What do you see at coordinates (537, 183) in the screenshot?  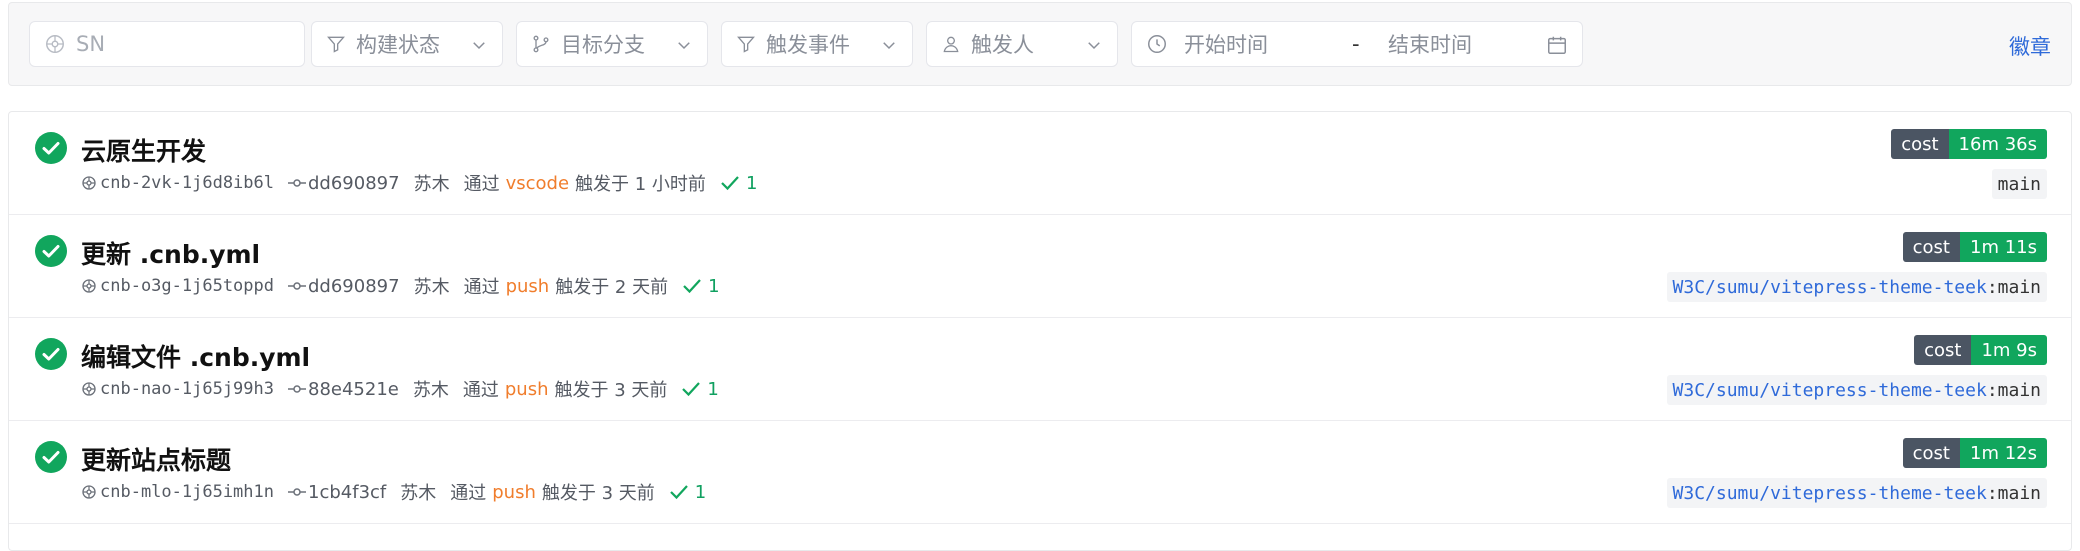 I see `trigger-source: vscode` at bounding box center [537, 183].